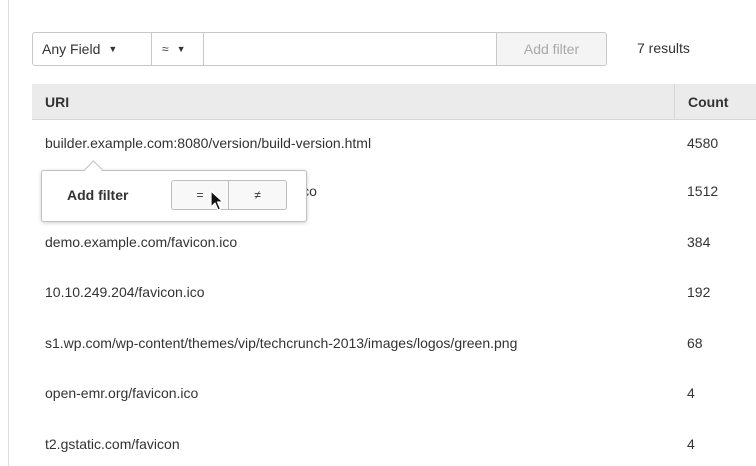 Image resolution: width=756 pixels, height=466 pixels. What do you see at coordinates (258, 195) in the screenshot?
I see `not-equals-filter-button: ≠` at bounding box center [258, 195].